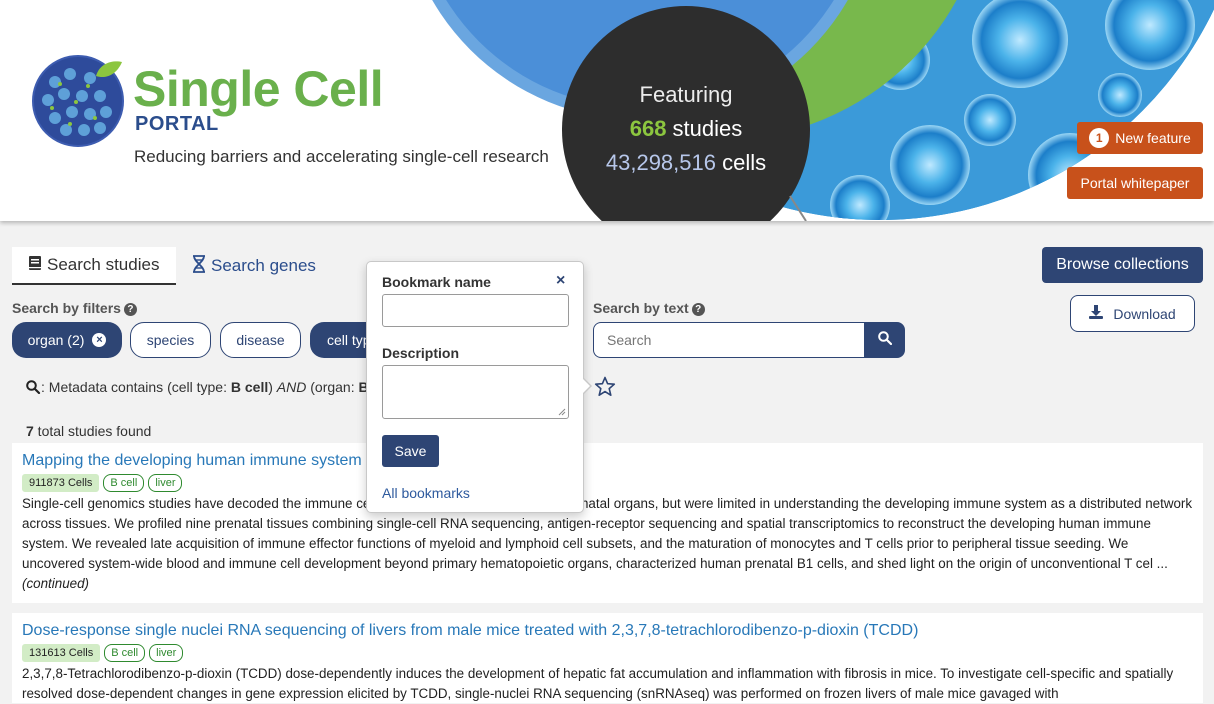 This screenshot has height=704, width=1214. I want to click on cell-count-badge: 131613 Cells, so click(61, 653).